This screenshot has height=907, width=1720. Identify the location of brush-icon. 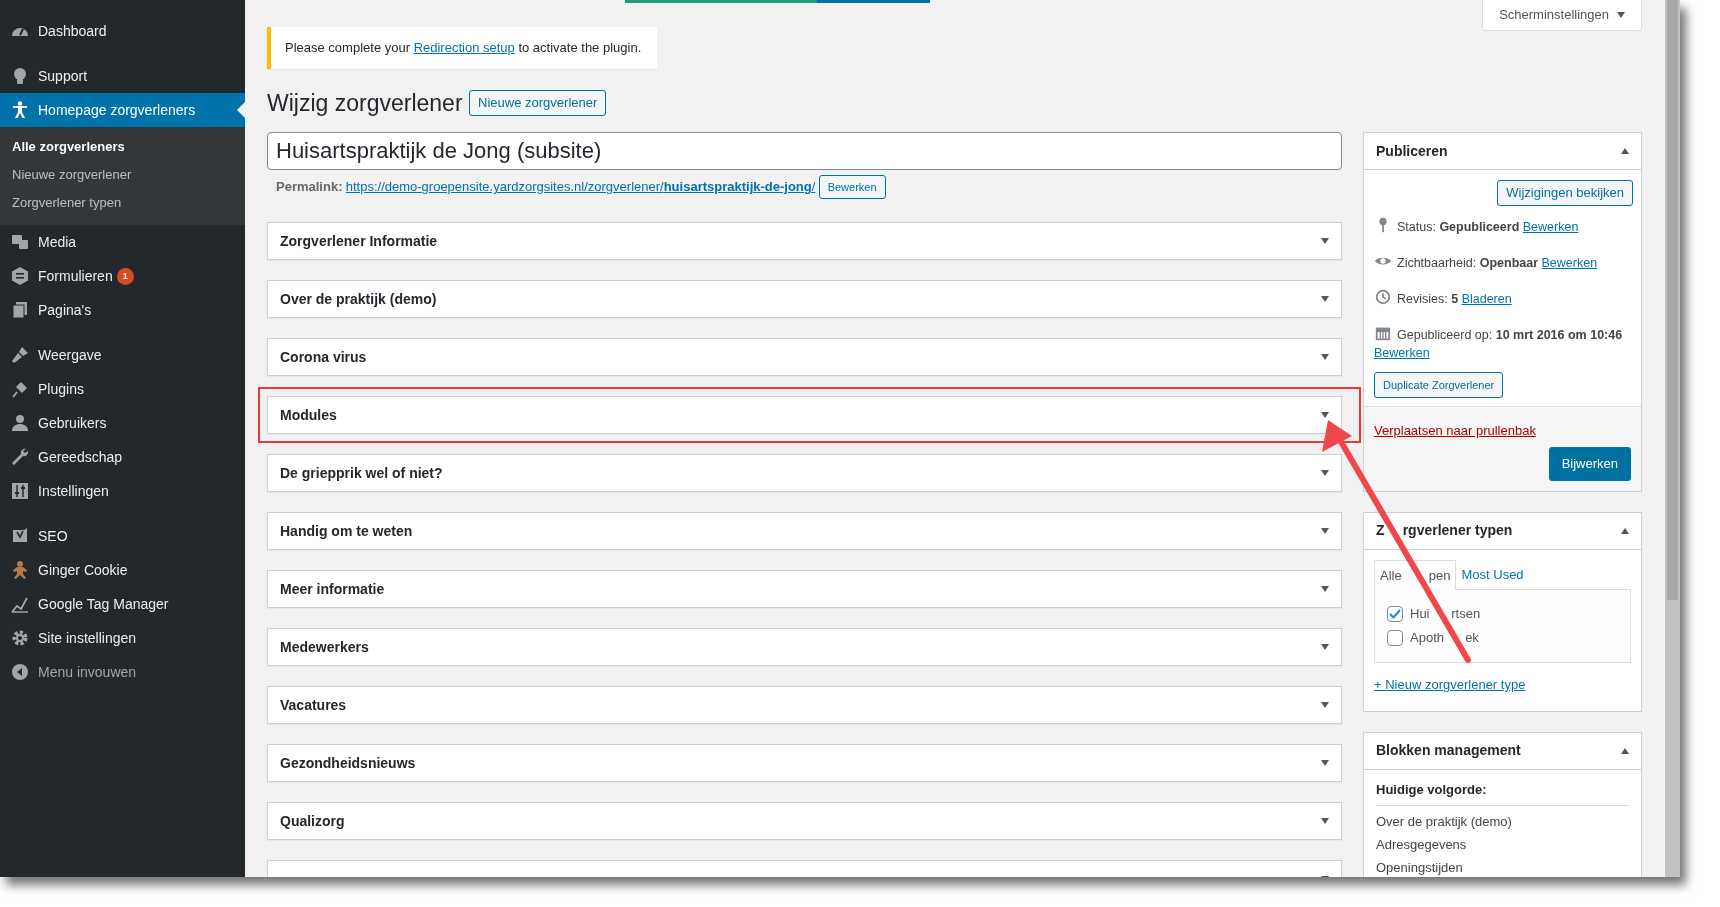
(20, 355).